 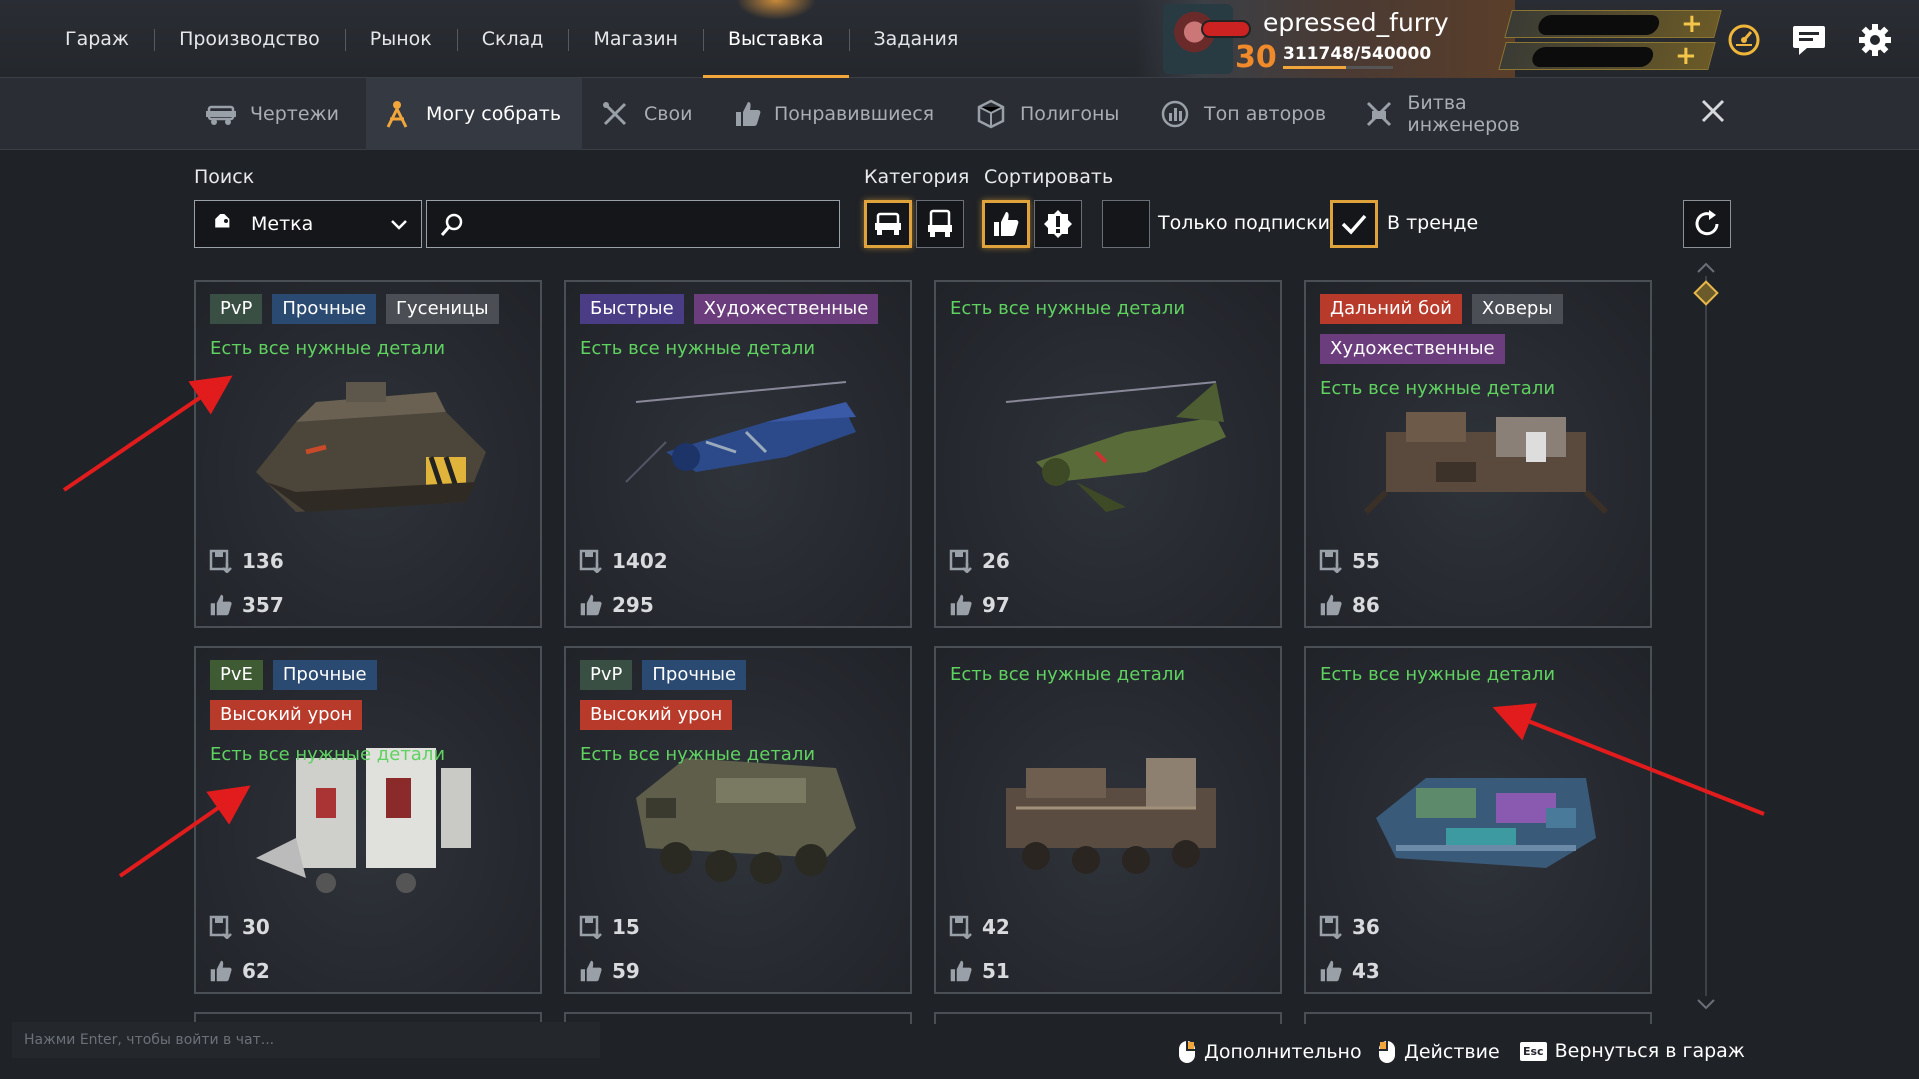 I want to click on select-value: Метка, so click(x=282, y=224).